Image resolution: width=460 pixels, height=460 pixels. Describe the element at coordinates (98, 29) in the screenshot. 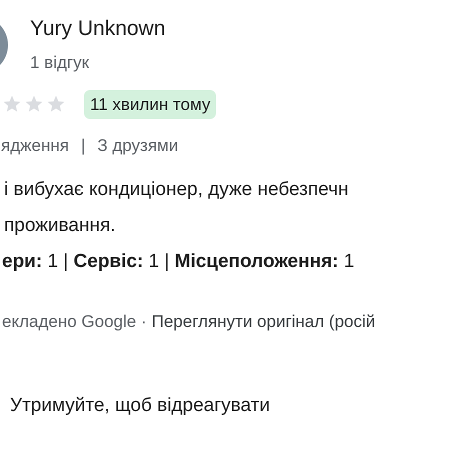

I see `reviewer-name: Yury Unknown` at that location.